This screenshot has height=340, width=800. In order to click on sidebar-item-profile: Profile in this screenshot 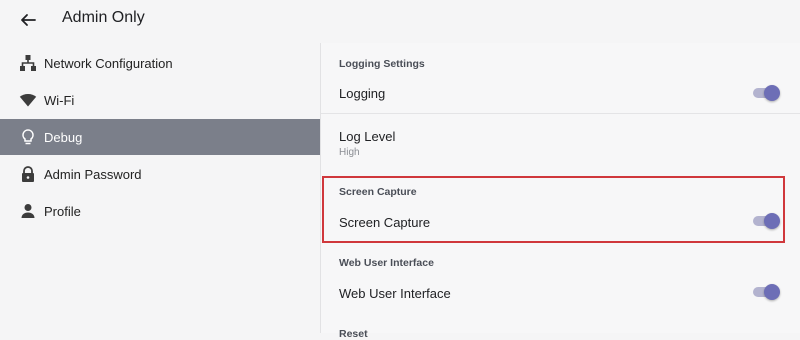, I will do `click(160, 211)`.